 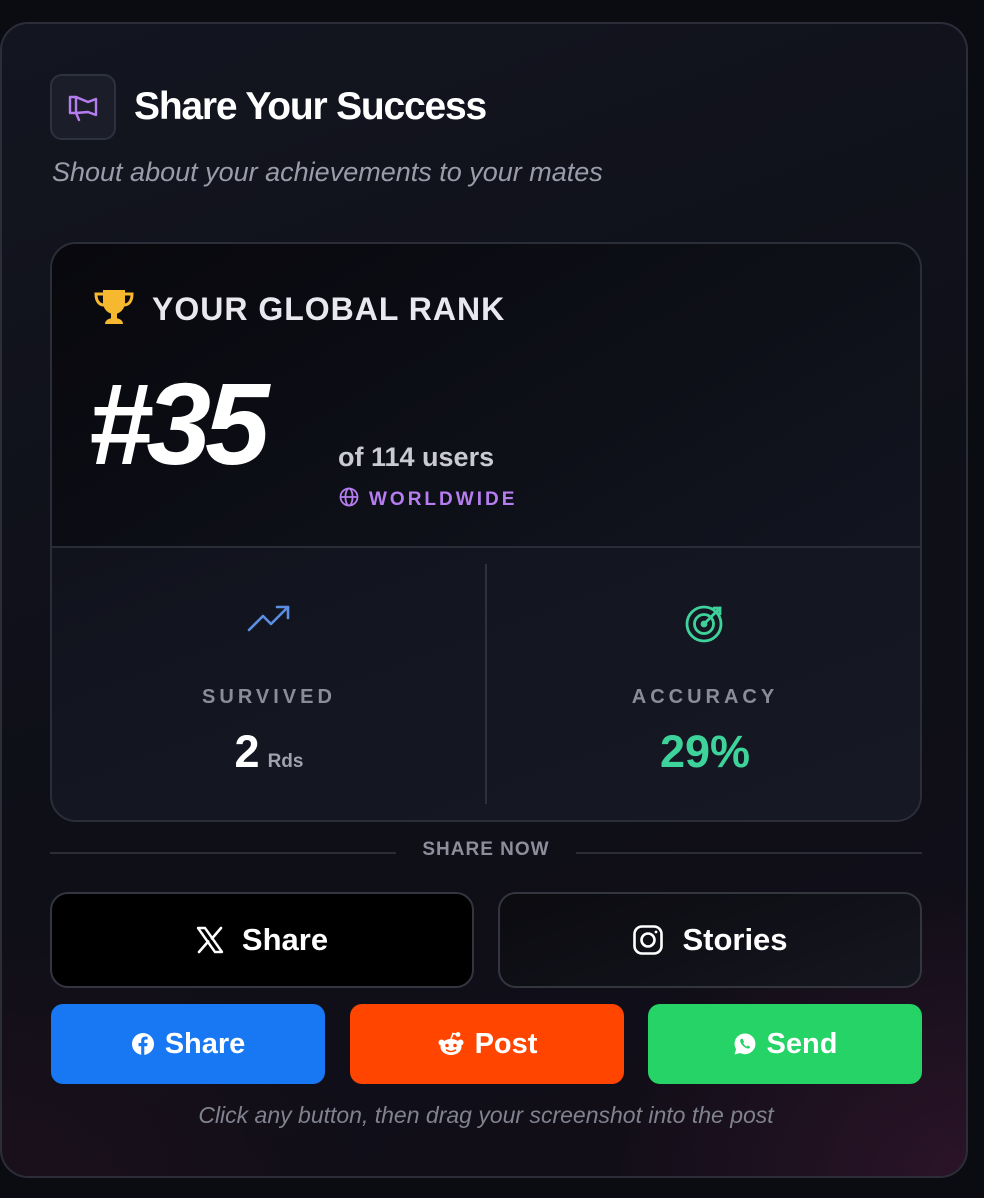 I want to click on reddit-post-label: Post, so click(x=506, y=1043).